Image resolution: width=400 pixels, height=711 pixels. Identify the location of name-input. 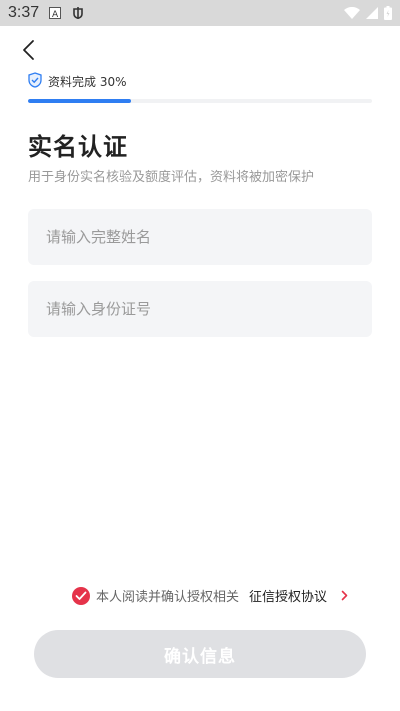
(209, 237).